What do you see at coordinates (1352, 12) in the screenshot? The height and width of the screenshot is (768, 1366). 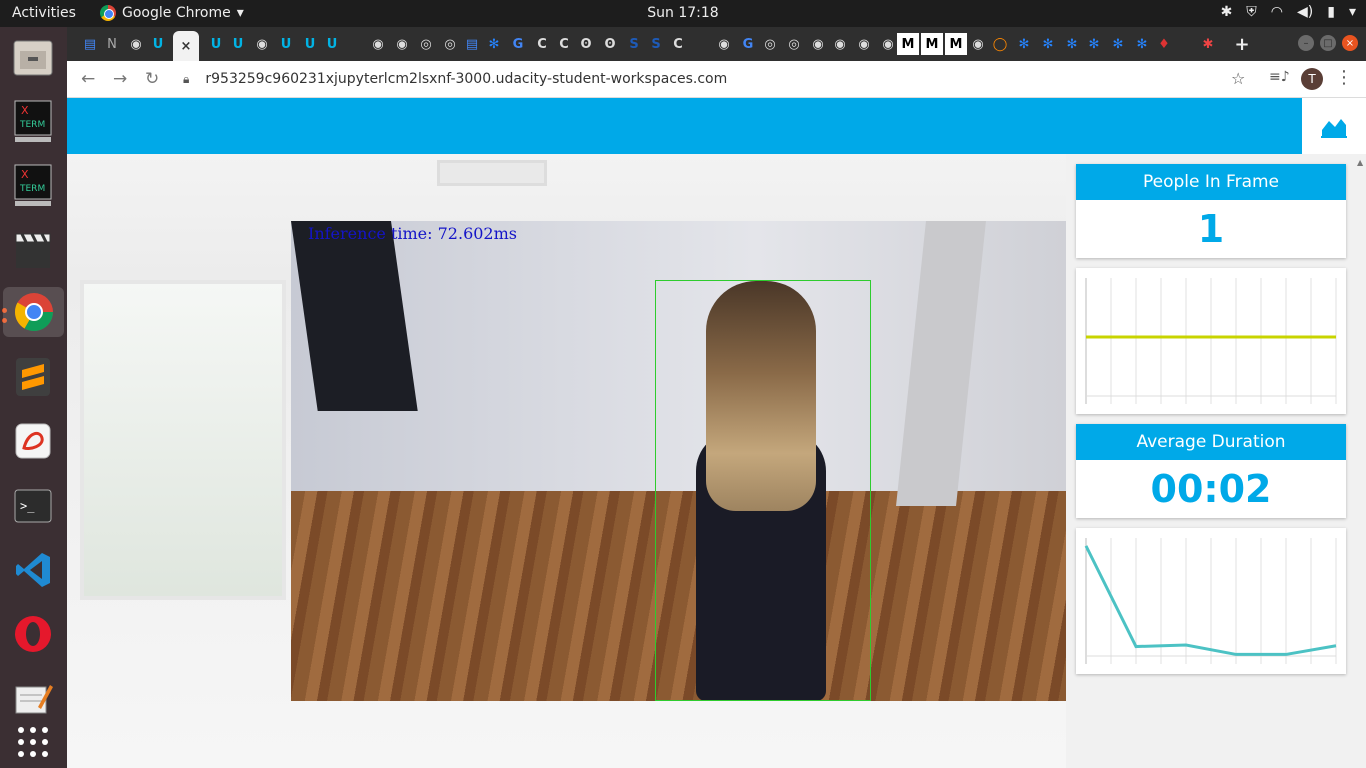 I see `chevron-down-icon: ▾` at bounding box center [1352, 12].